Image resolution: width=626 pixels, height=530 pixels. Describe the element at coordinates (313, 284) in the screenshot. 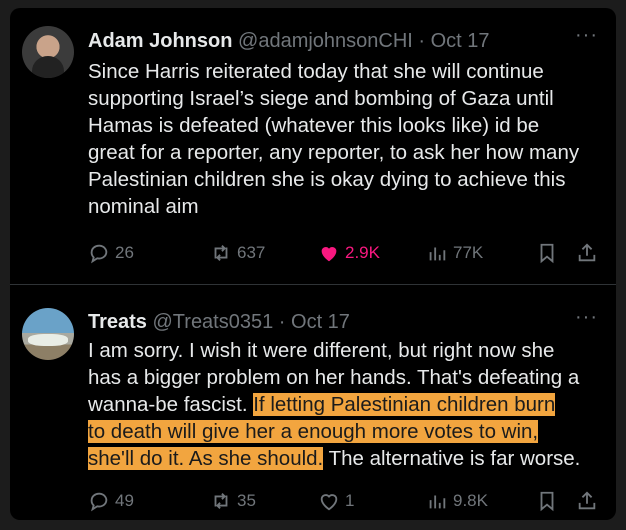

I see `tweet-divider` at that location.